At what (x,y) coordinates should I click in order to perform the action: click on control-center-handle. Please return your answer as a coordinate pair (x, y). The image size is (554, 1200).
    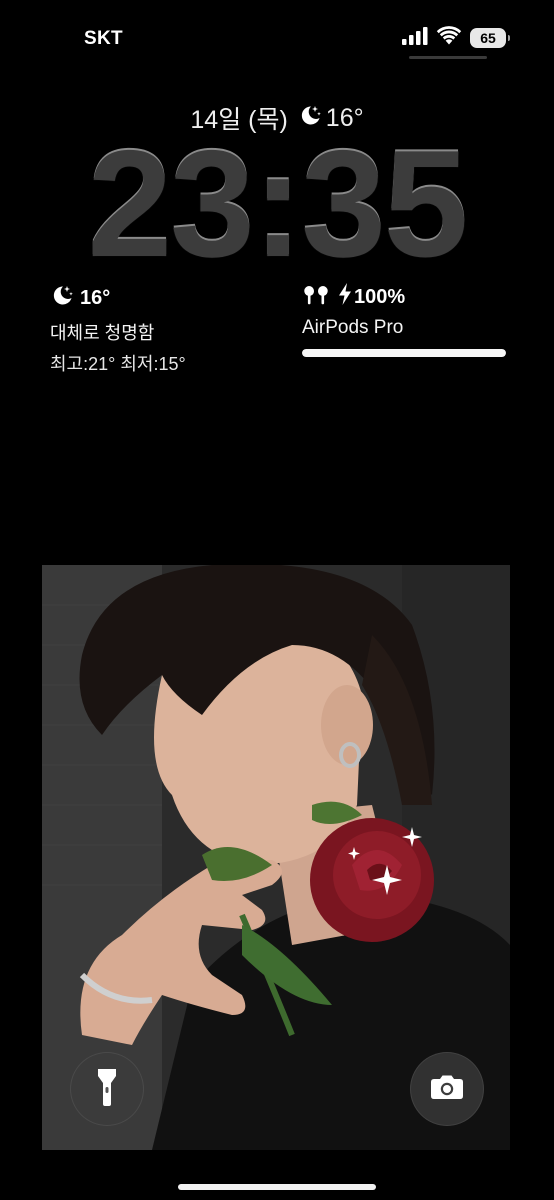
    Looking at the image, I should click on (448, 57).